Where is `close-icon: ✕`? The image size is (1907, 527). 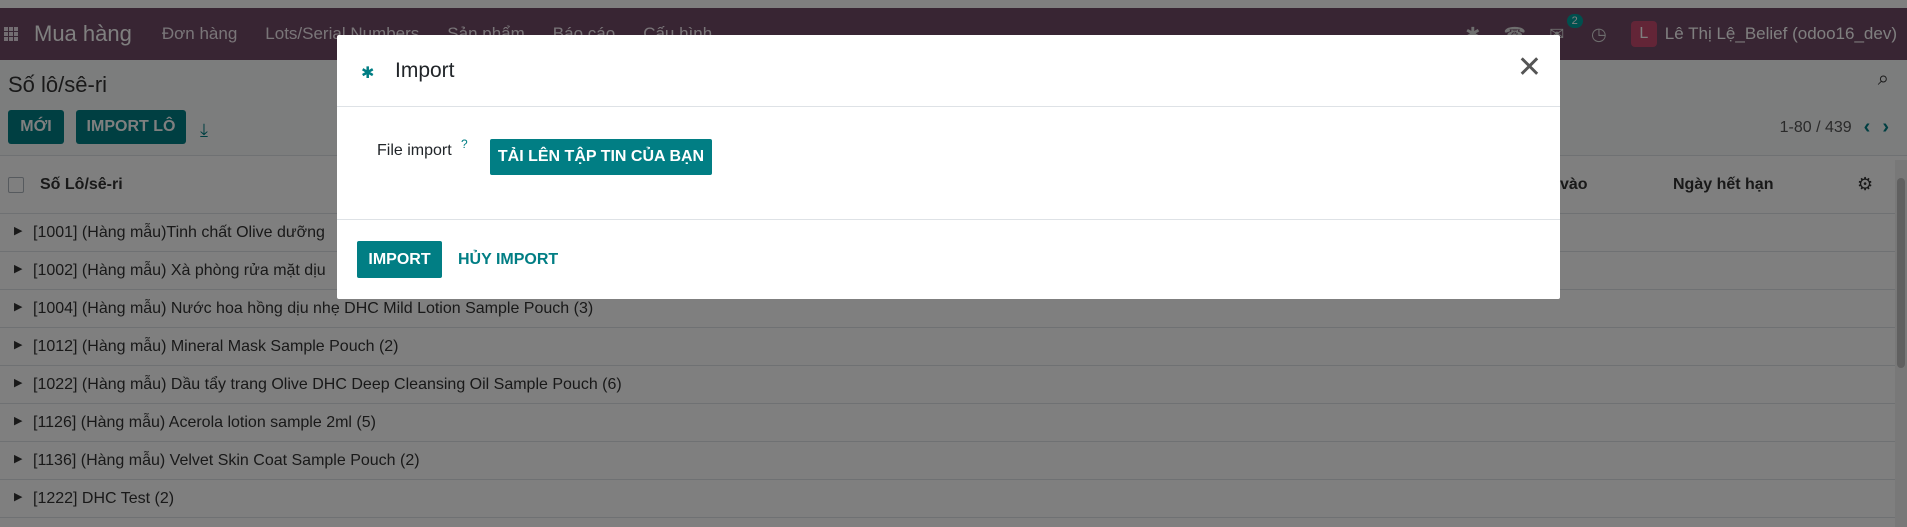
close-icon: ✕ is located at coordinates (1529, 68).